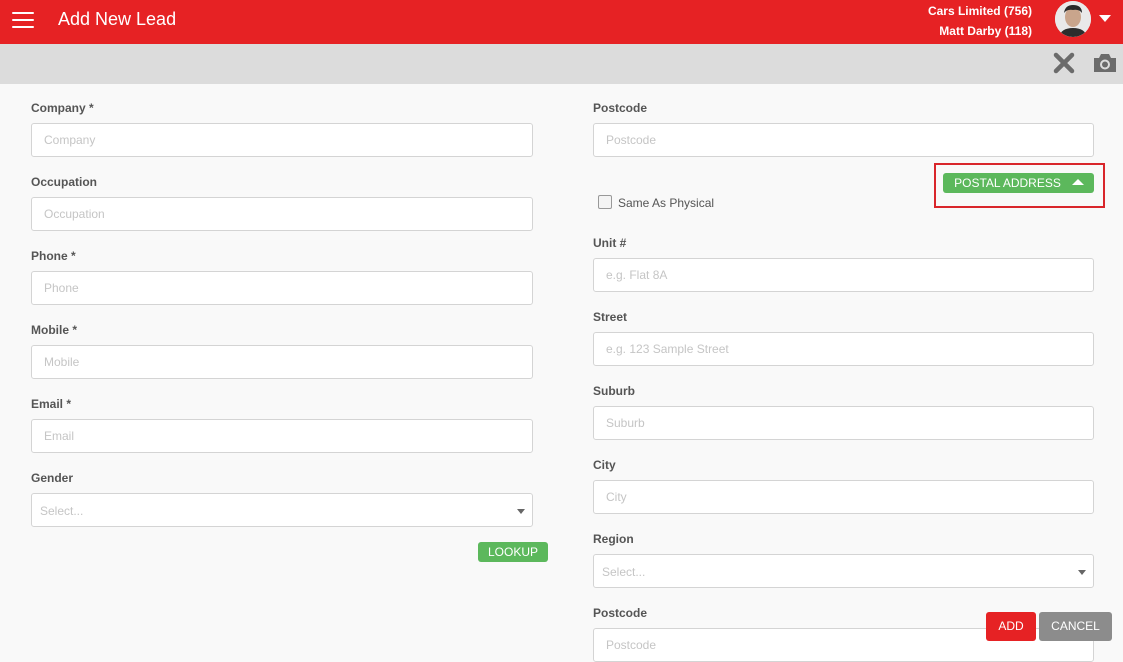  Describe the element at coordinates (843, 349) in the screenshot. I see `street-input` at that location.